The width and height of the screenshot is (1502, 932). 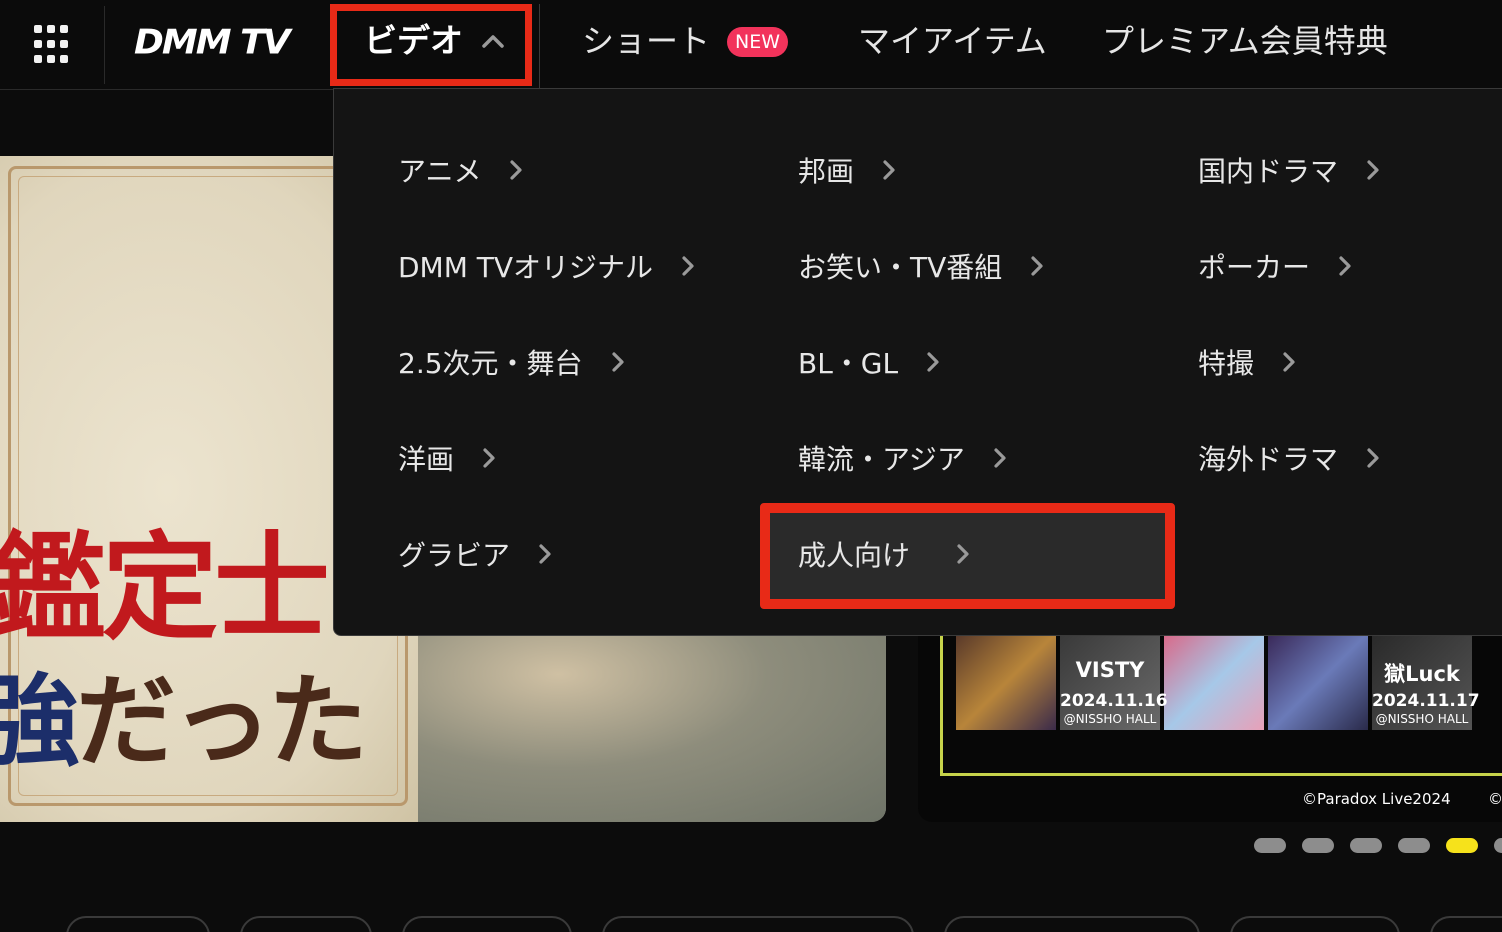 I want to click on banner-title-line2: 強だった, so click(x=184, y=721).